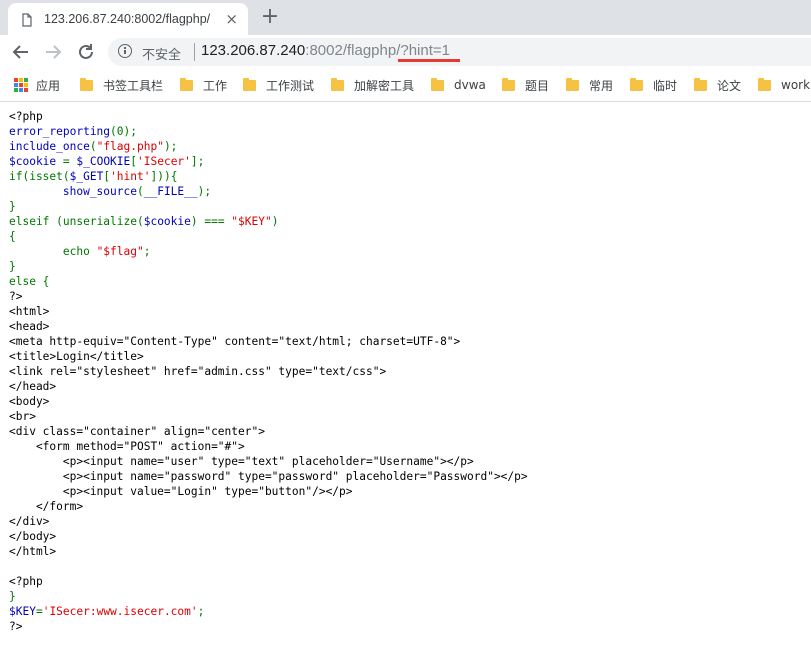  I want to click on code-token: ;, so click(201, 611).